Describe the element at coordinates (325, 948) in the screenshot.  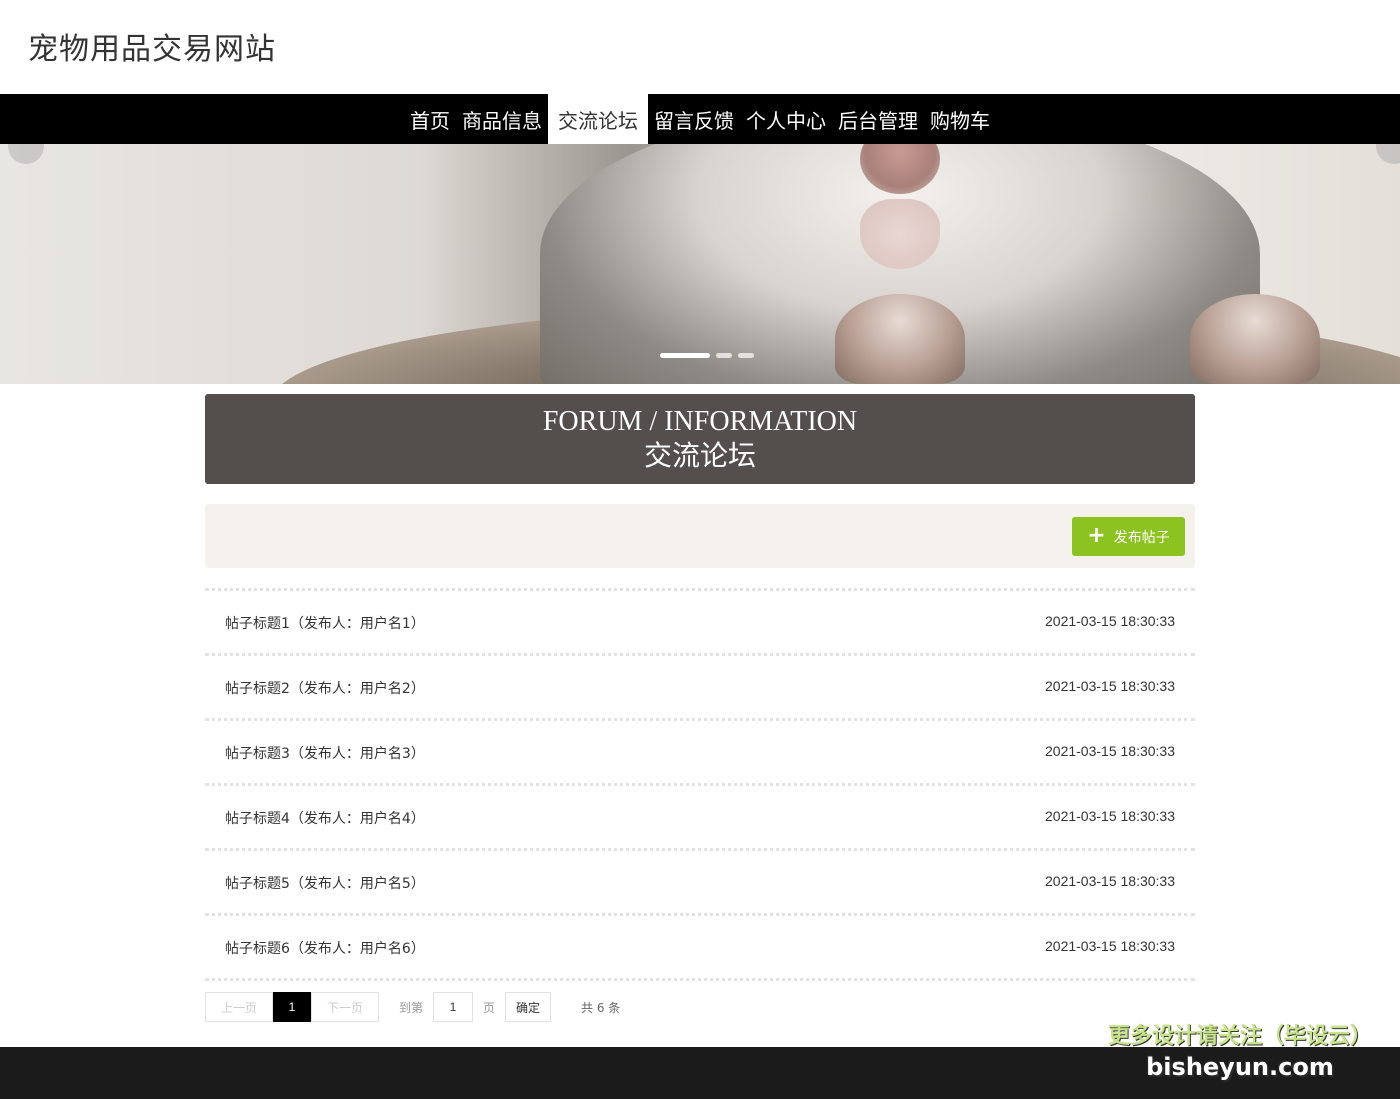
I see `post-title: 帖子标题6（发布人：用户名6）` at that location.